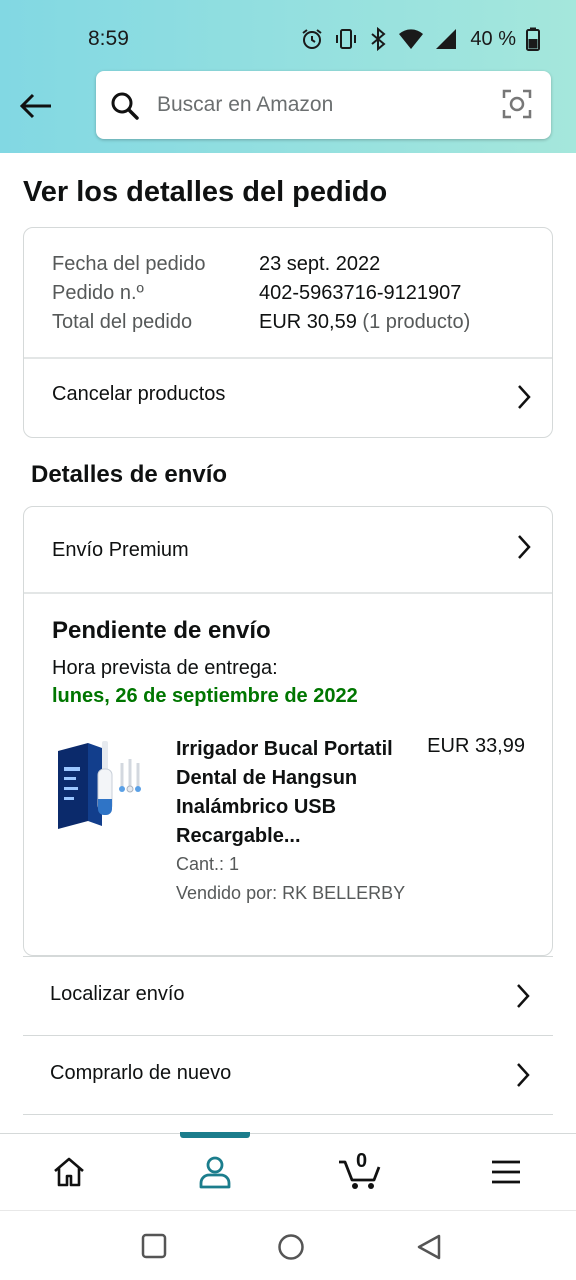 This screenshot has height=1280, width=576. I want to click on cart-count-badge: 0, so click(362, 1161).